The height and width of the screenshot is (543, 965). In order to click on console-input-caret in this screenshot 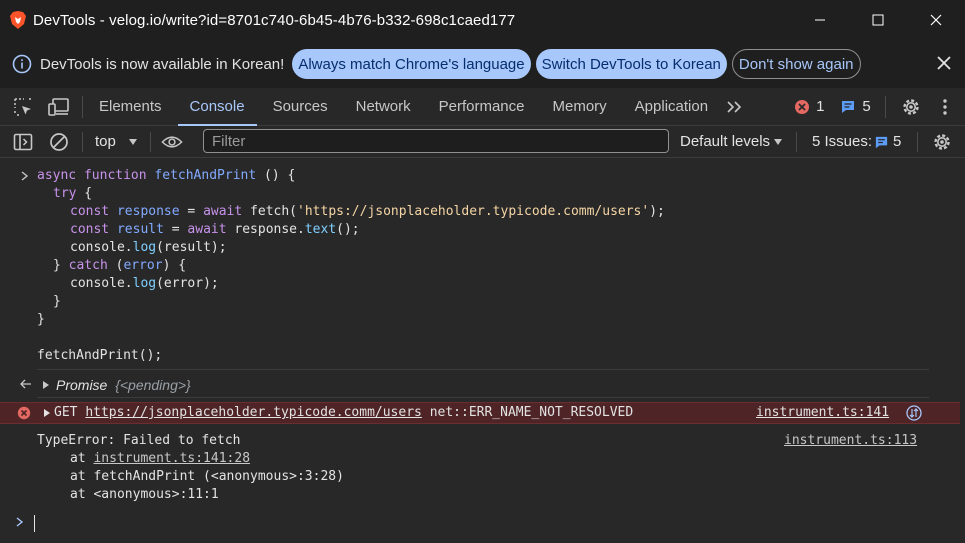, I will do `click(34, 523)`.